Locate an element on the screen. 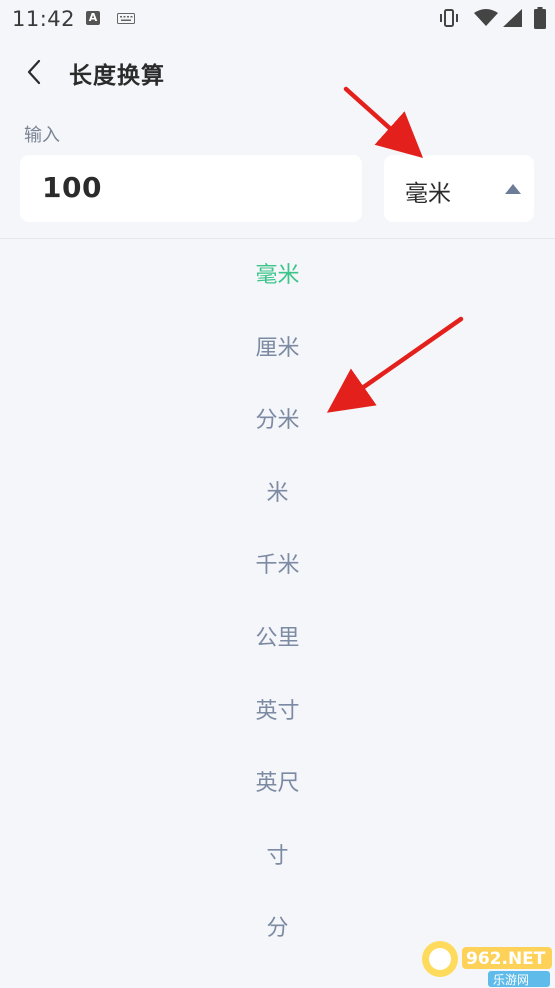  divider is located at coordinates (277, 238).